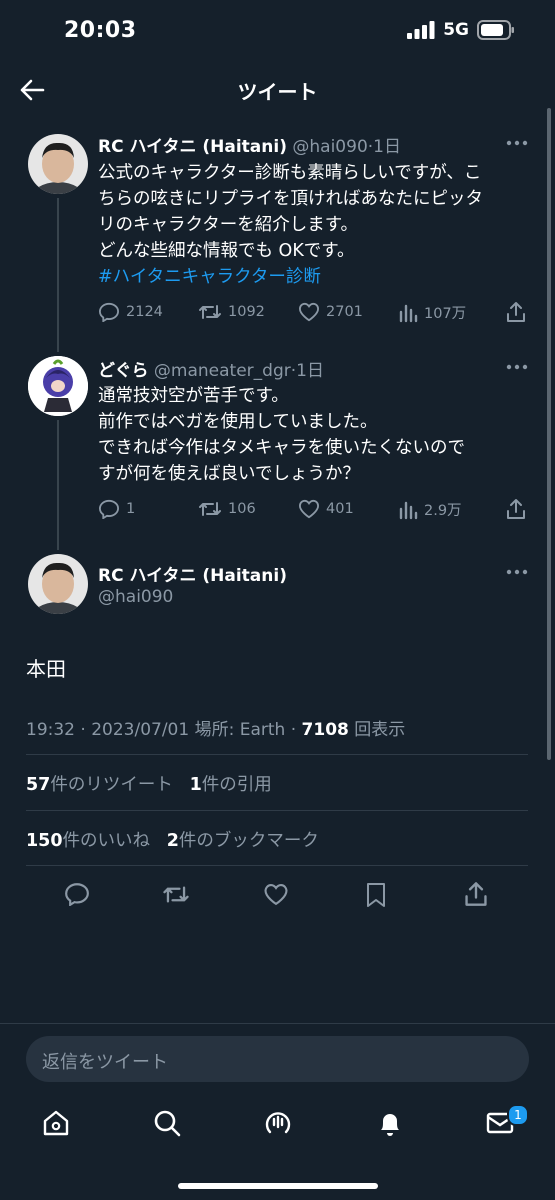  I want to click on author-handle: @maneater_dgr, so click(222, 371).